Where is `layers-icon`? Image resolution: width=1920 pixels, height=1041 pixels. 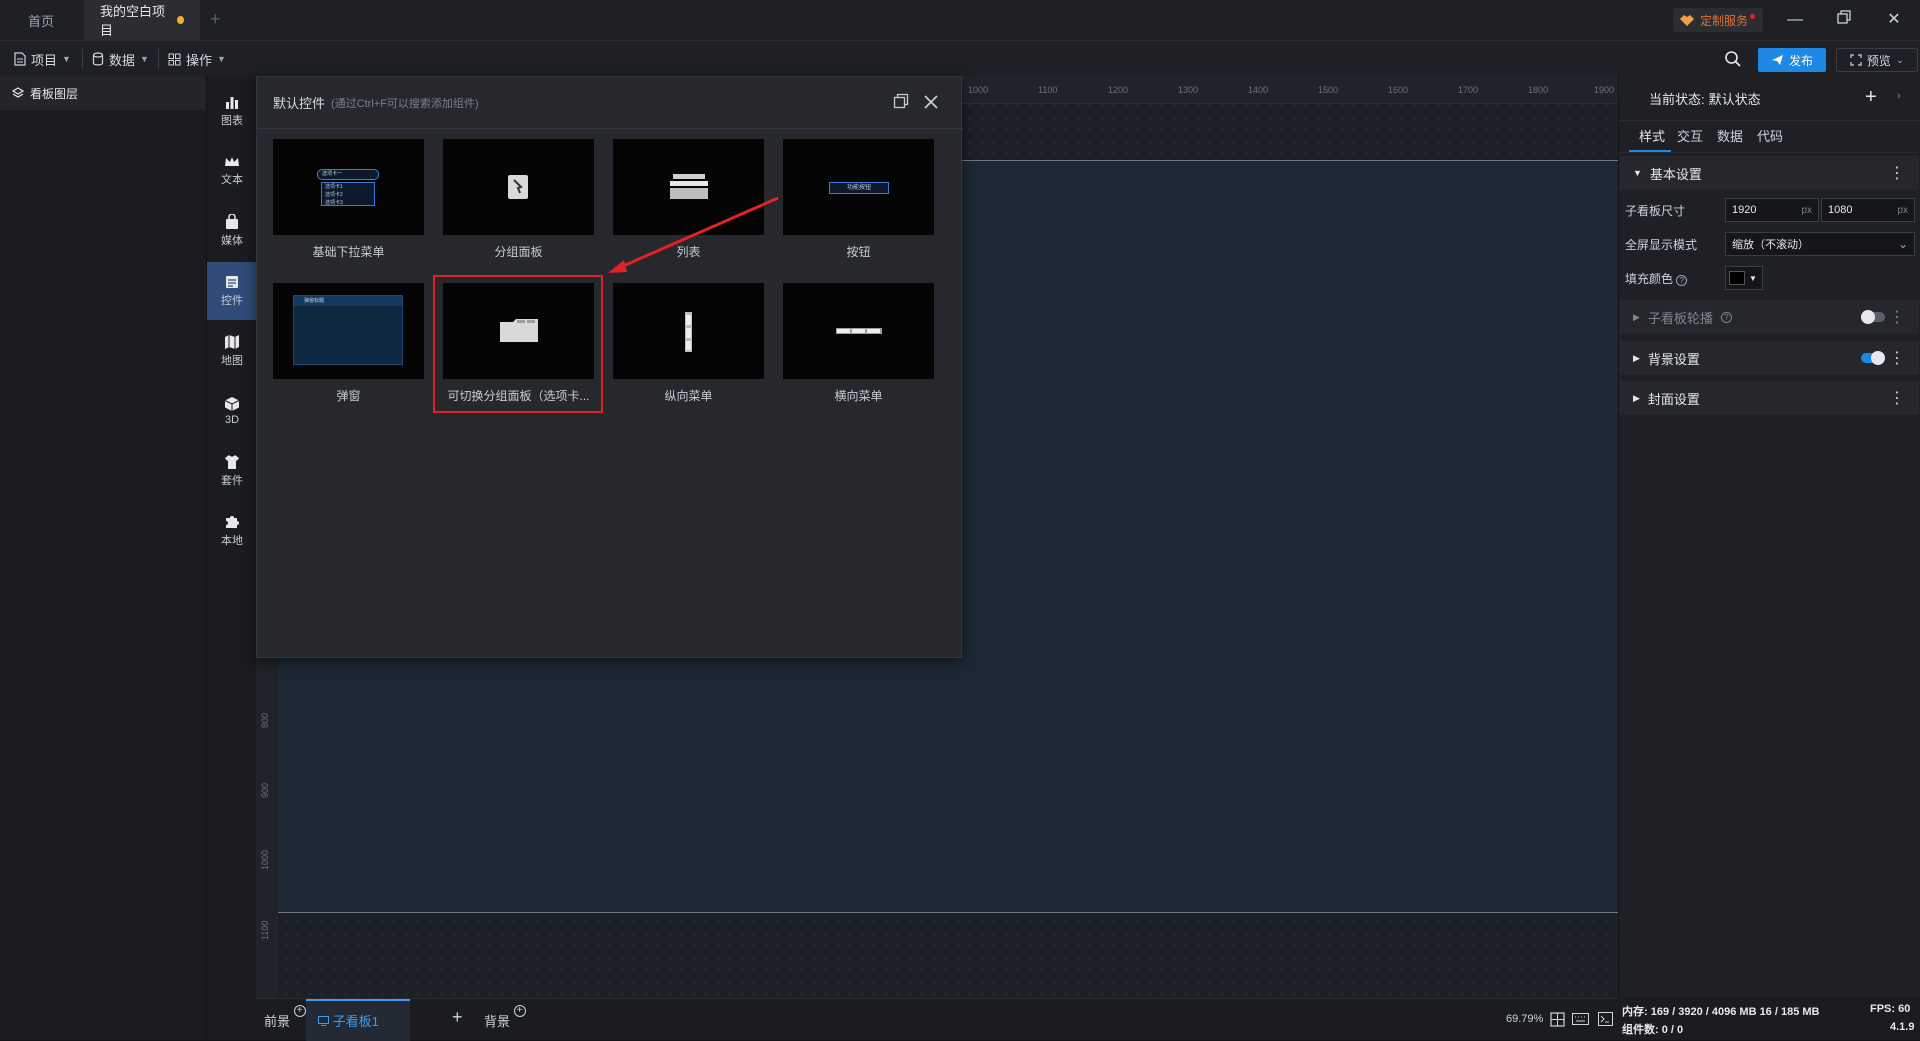 layers-icon is located at coordinates (18, 92).